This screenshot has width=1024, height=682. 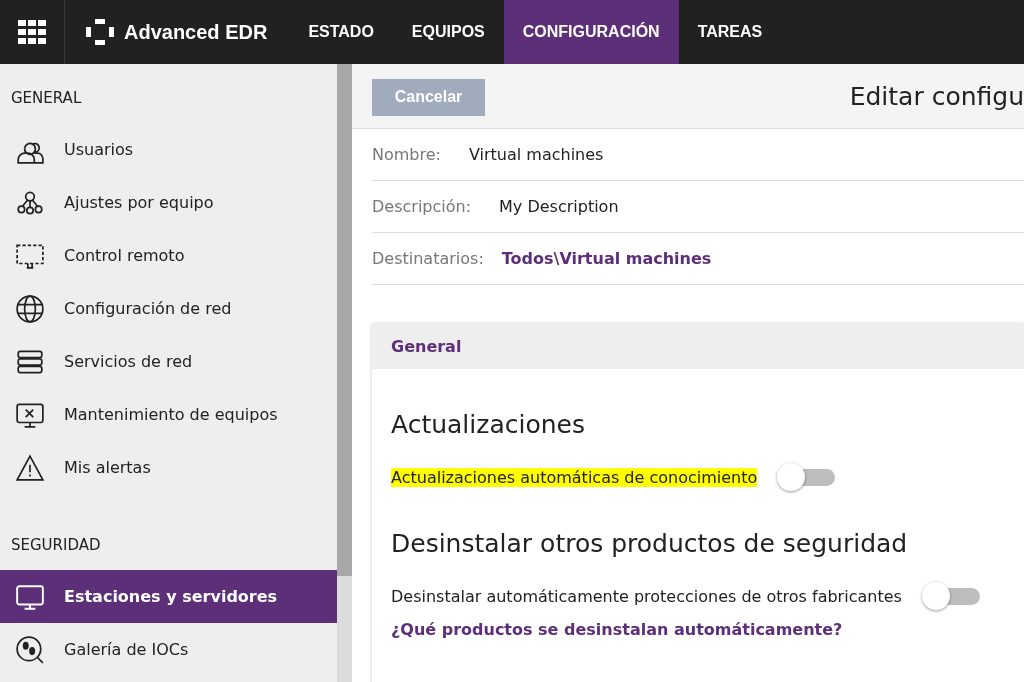 I want to click on field-label: Nombre:, so click(x=406, y=154).